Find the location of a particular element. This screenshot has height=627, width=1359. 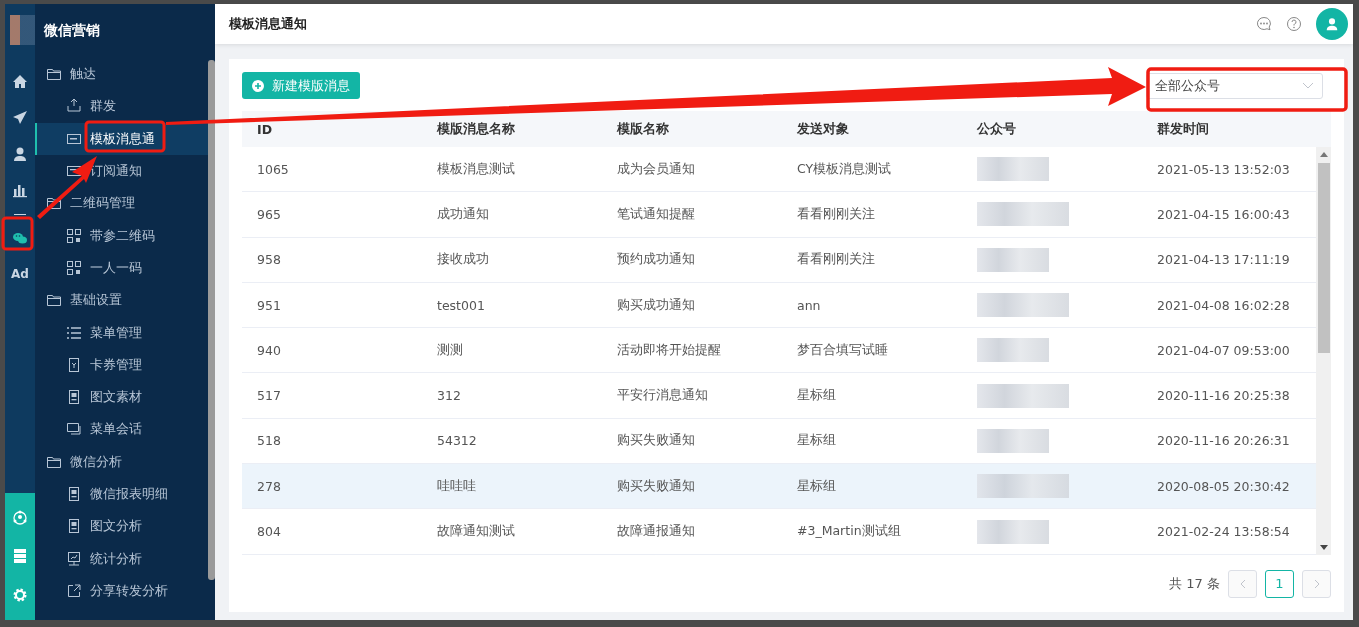

send-icon is located at coordinates (20, 118).